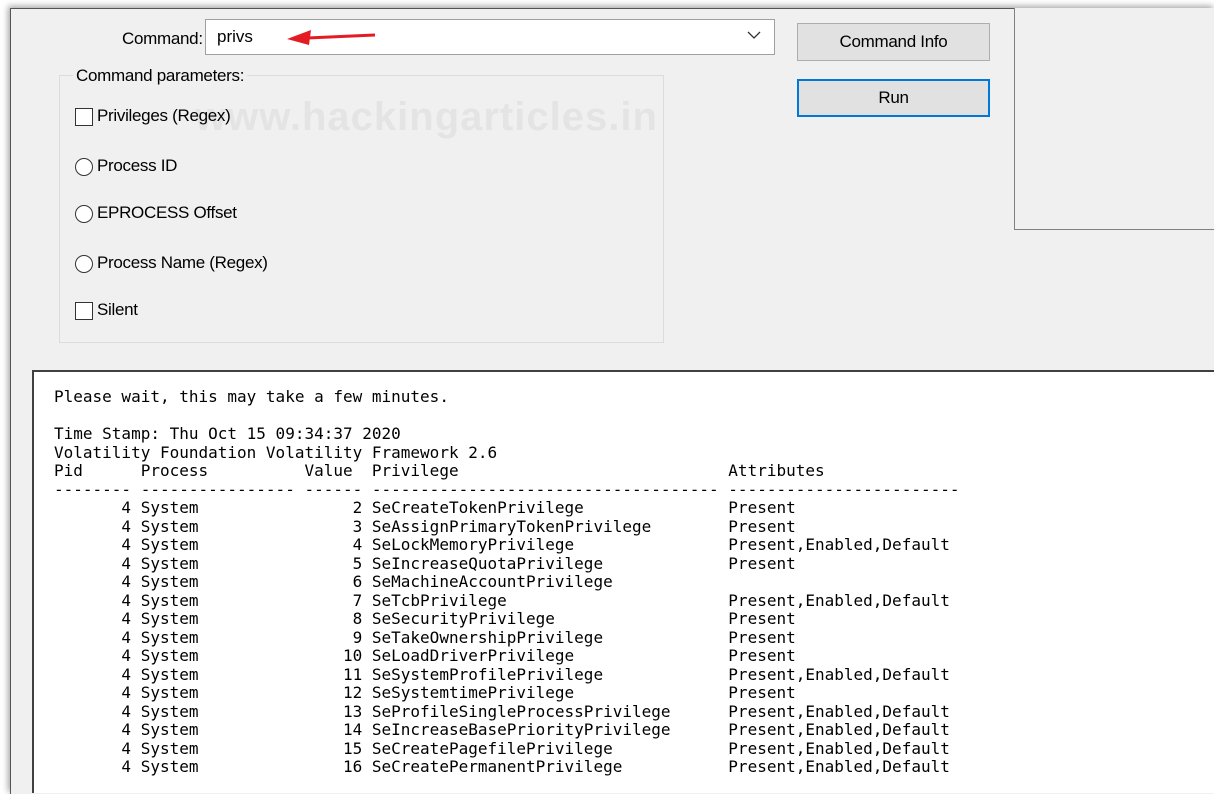  What do you see at coordinates (893, 98) in the screenshot?
I see `run-button: Run` at bounding box center [893, 98].